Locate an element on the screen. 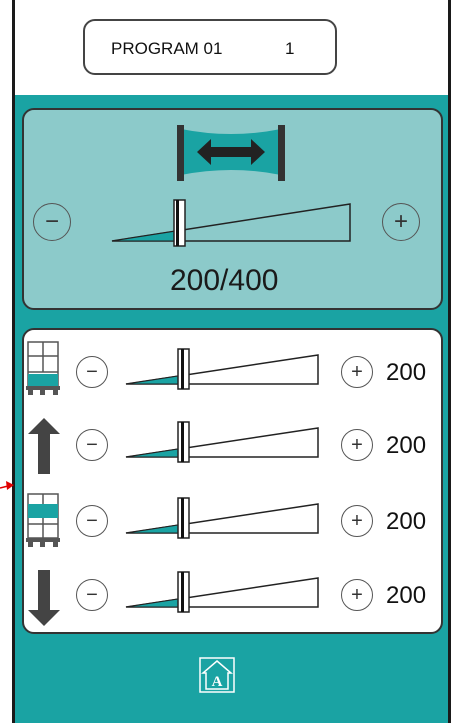 This screenshot has height=723, width=455. pallet-wrap-top-icon is located at coordinates (43, 368).